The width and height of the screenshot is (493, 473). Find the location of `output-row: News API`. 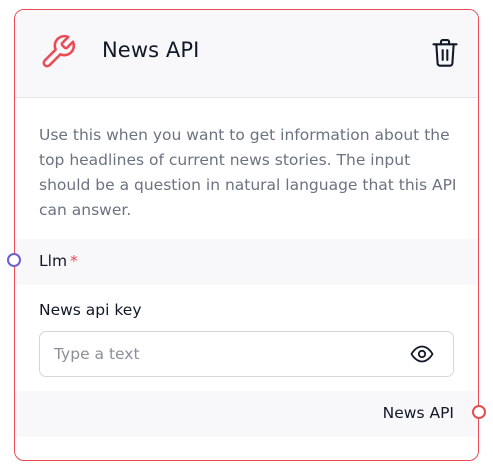

output-row: News API is located at coordinates (246, 414).